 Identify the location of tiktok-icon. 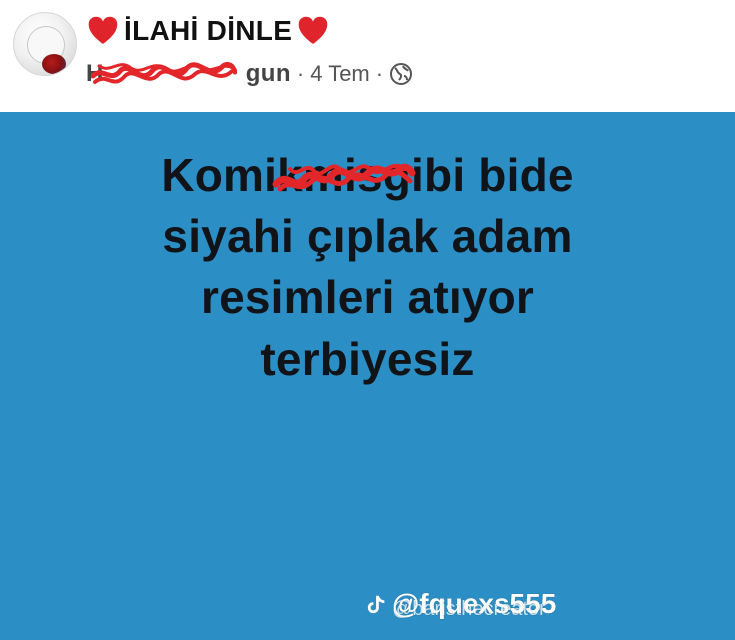
(376, 604).